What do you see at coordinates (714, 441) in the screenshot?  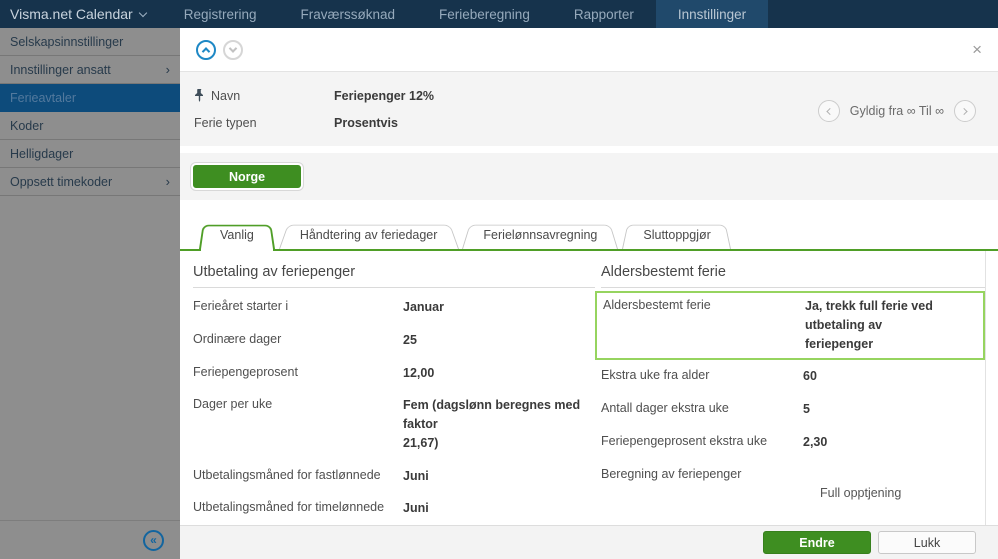 I see `table-row: Feriepengeprosent ekstra uke 2,30` at bounding box center [714, 441].